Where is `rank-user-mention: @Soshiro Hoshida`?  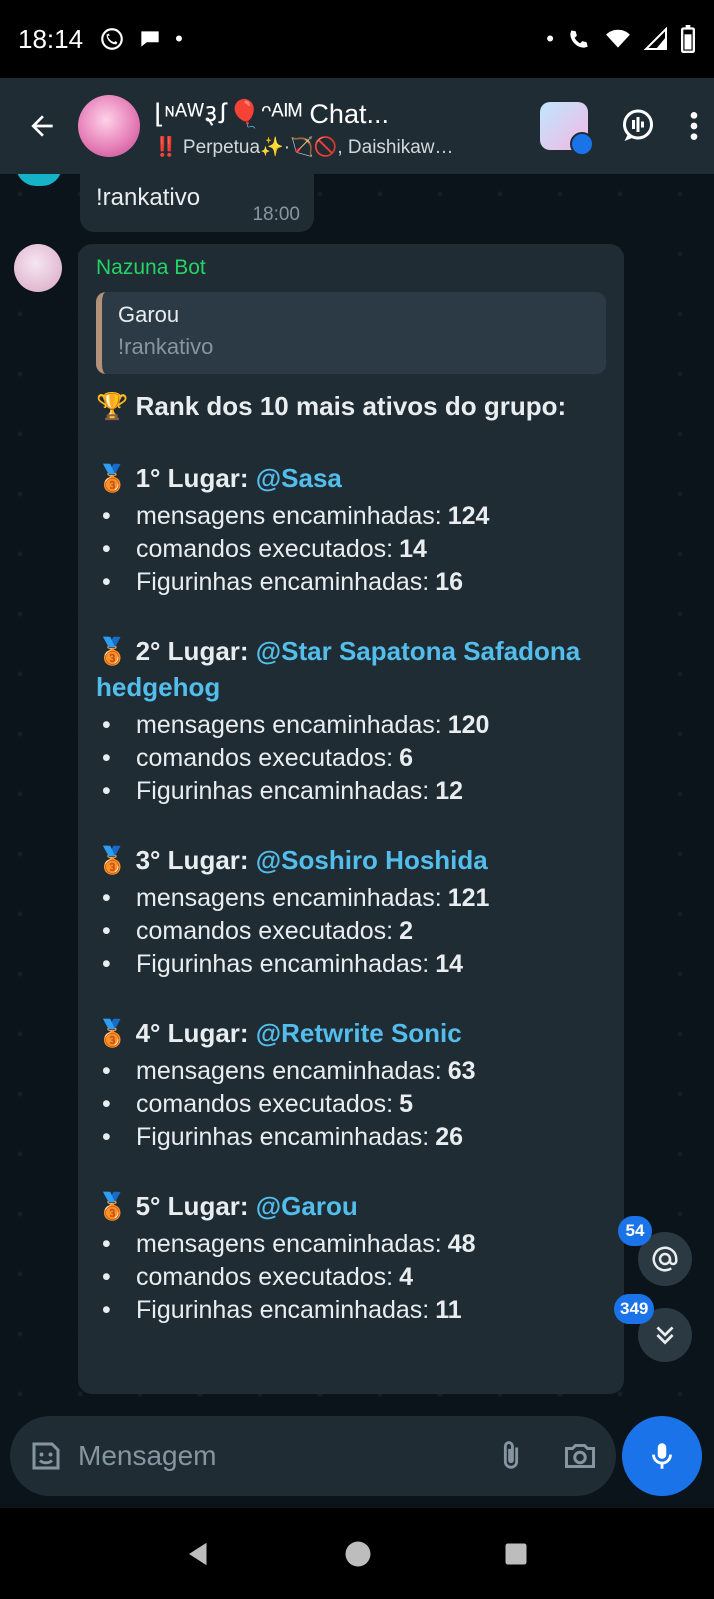
rank-user-mention: @Soshiro Hoshida is located at coordinates (372, 860).